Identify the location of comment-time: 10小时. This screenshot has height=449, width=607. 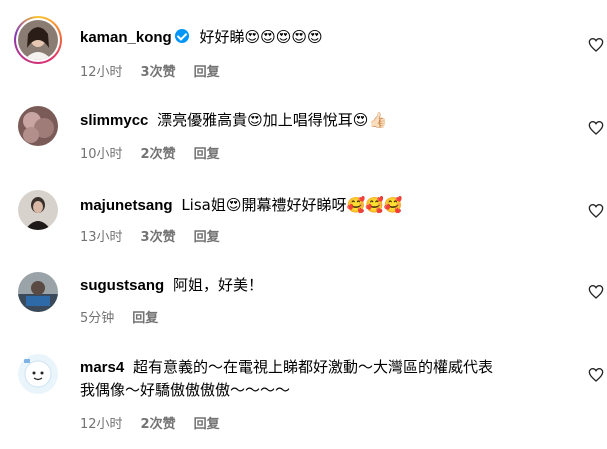
(101, 154).